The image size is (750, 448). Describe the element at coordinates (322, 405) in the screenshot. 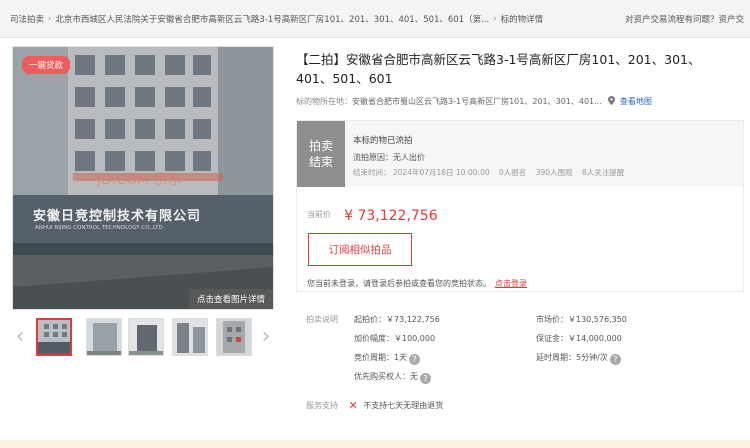

I see `service-label: 服务支持` at that location.